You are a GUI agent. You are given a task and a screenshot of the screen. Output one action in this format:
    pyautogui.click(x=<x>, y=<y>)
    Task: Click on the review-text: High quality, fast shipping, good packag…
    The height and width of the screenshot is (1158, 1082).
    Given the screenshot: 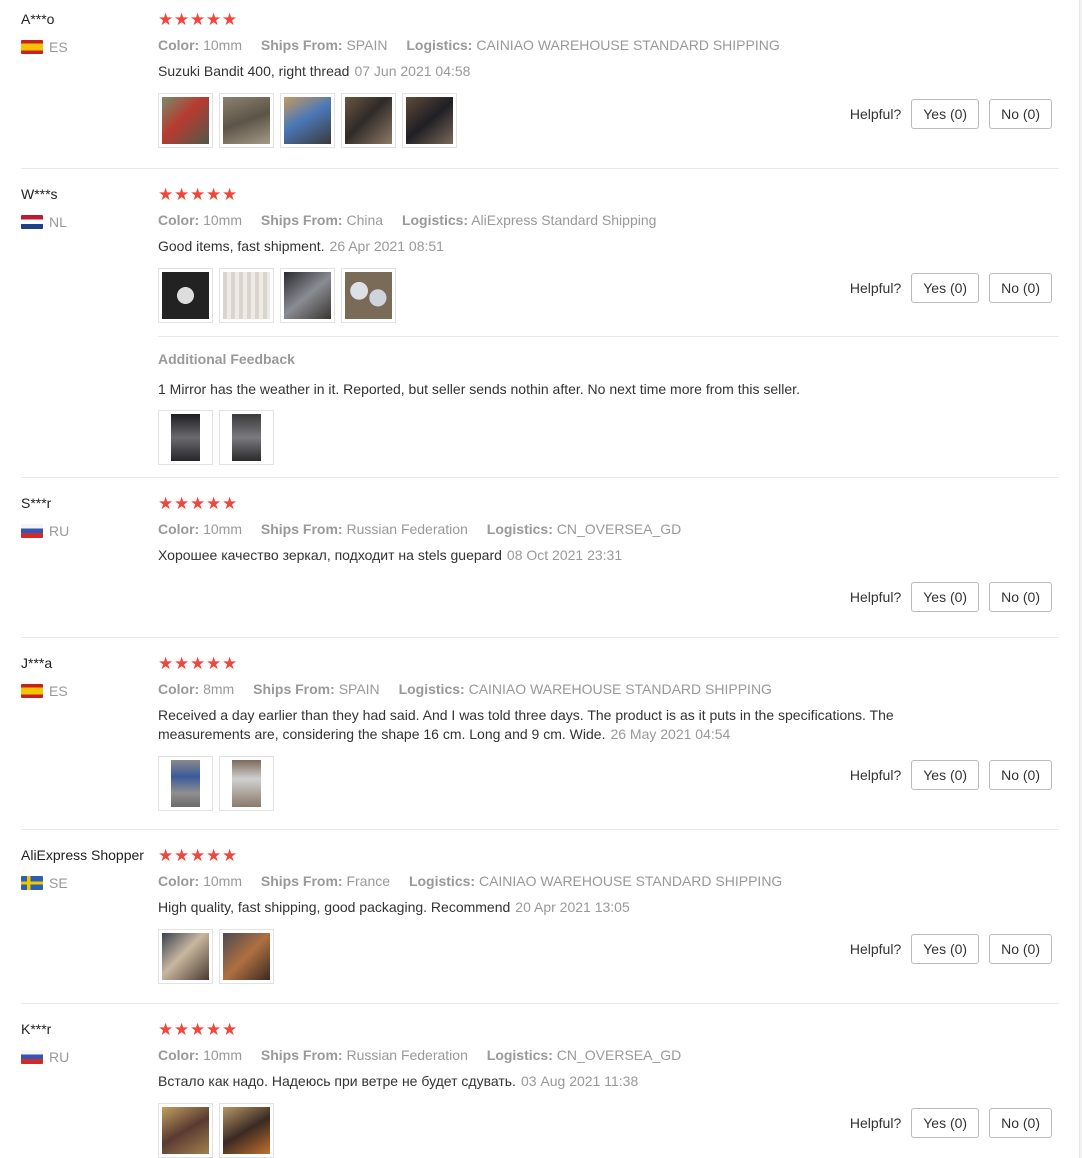 What is the action you would take?
    pyautogui.click(x=558, y=907)
    